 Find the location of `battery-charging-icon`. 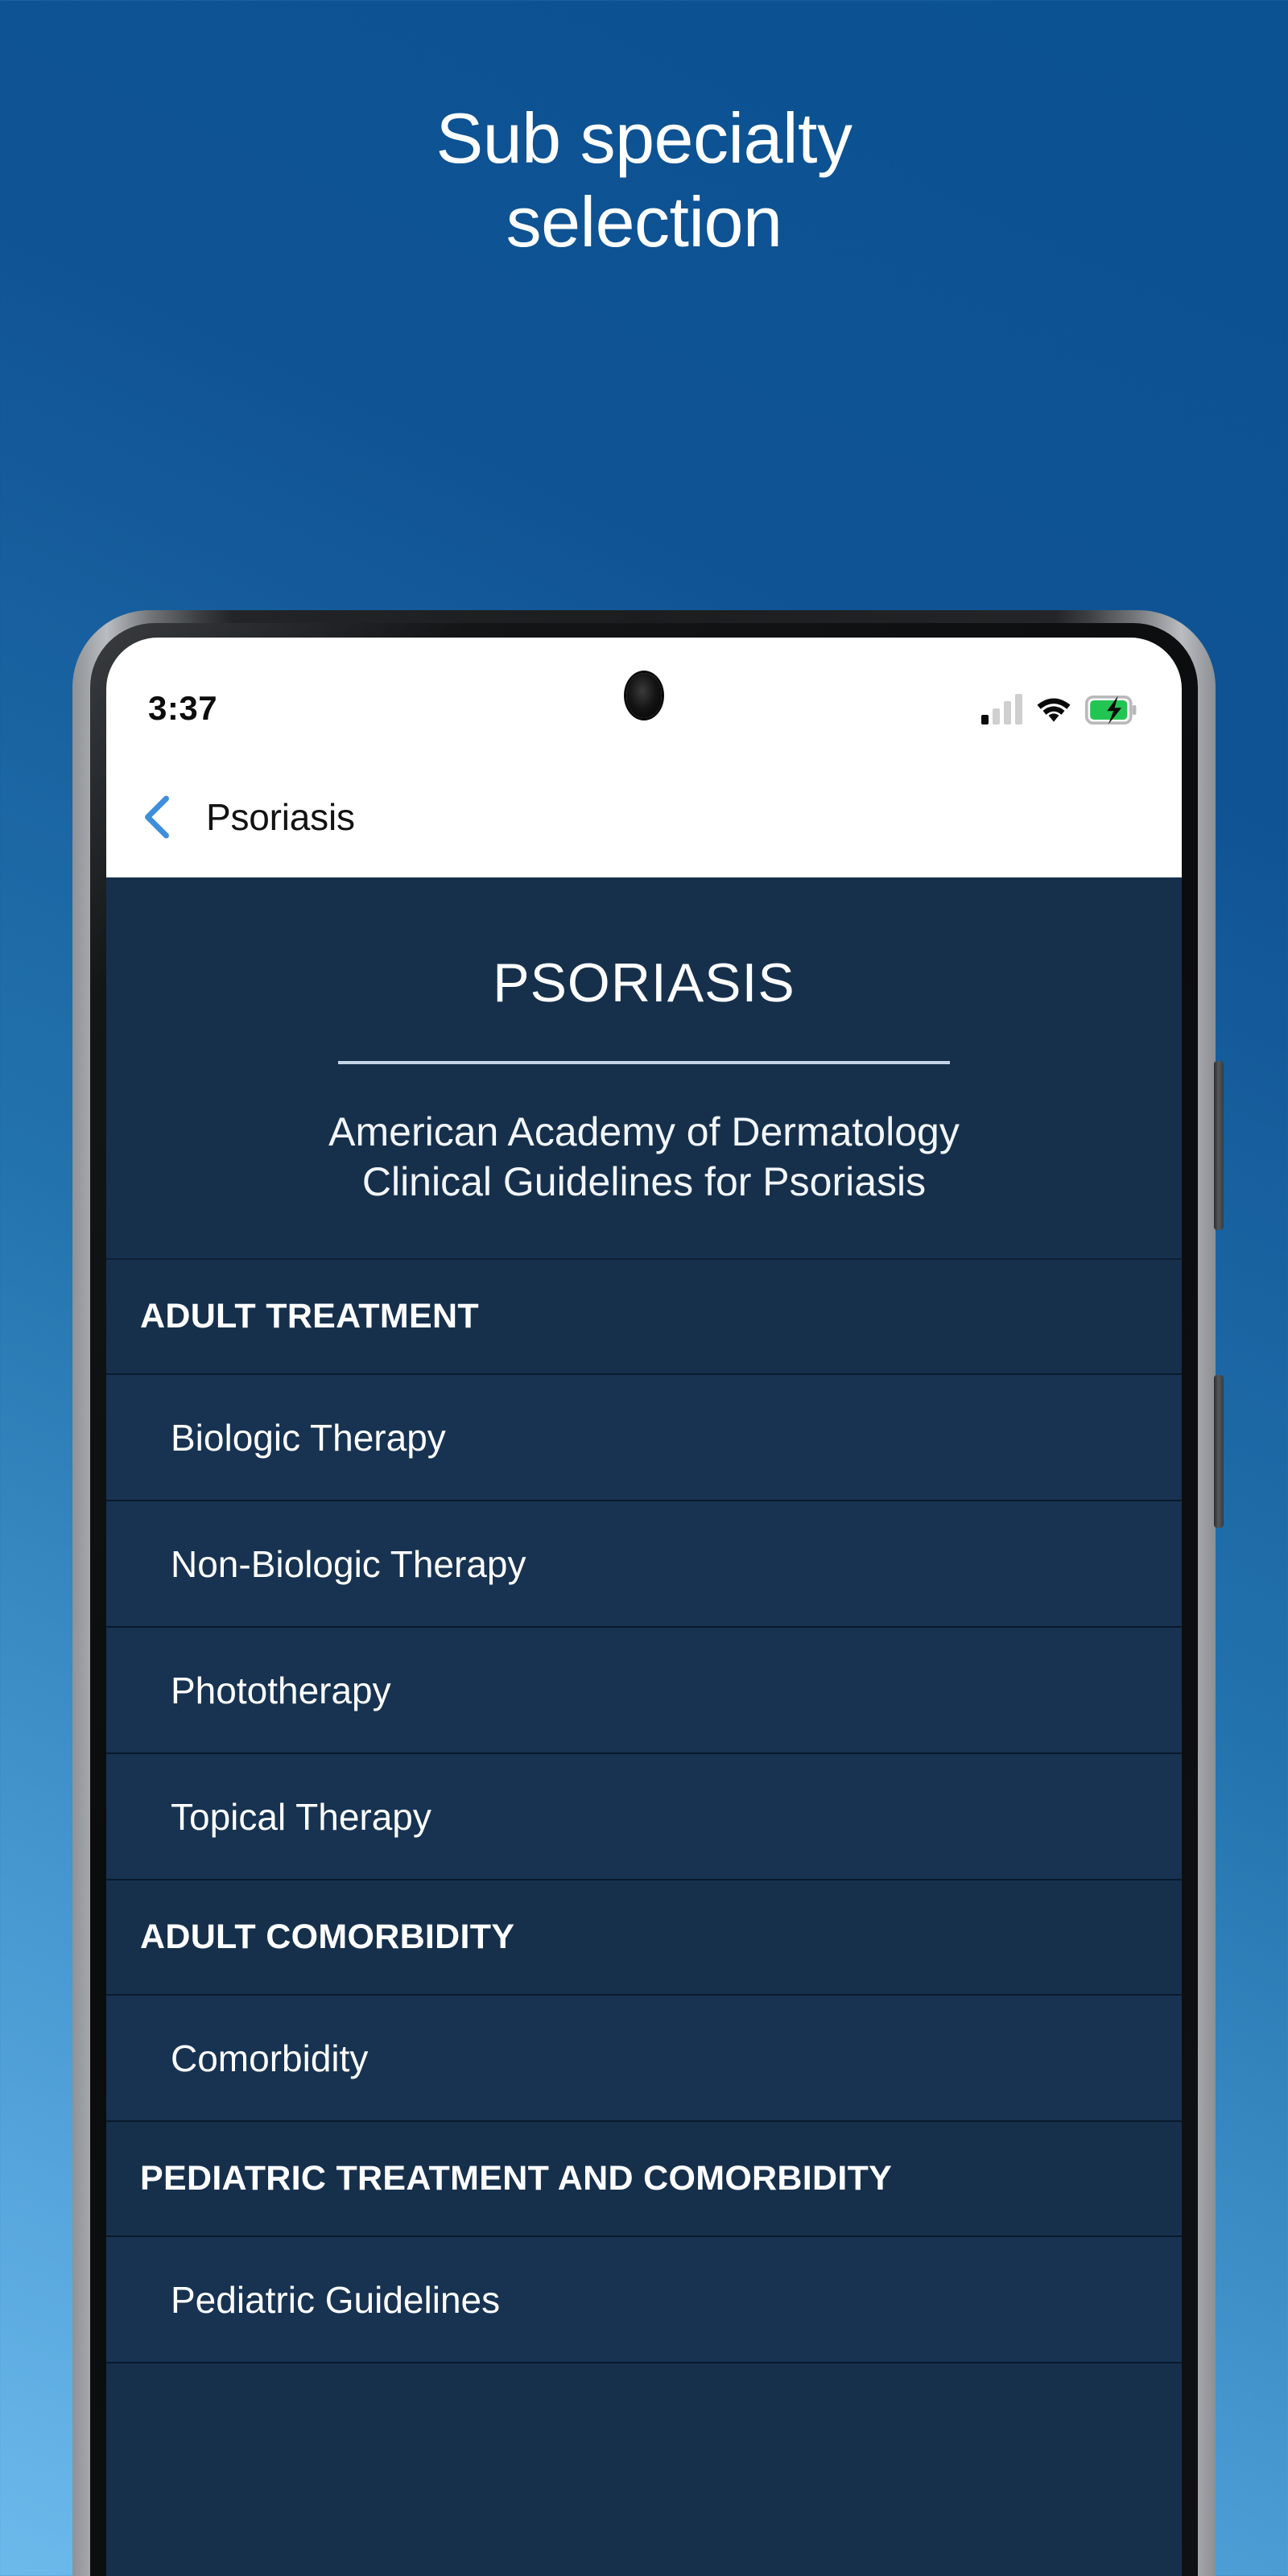

battery-charging-icon is located at coordinates (1111, 710).